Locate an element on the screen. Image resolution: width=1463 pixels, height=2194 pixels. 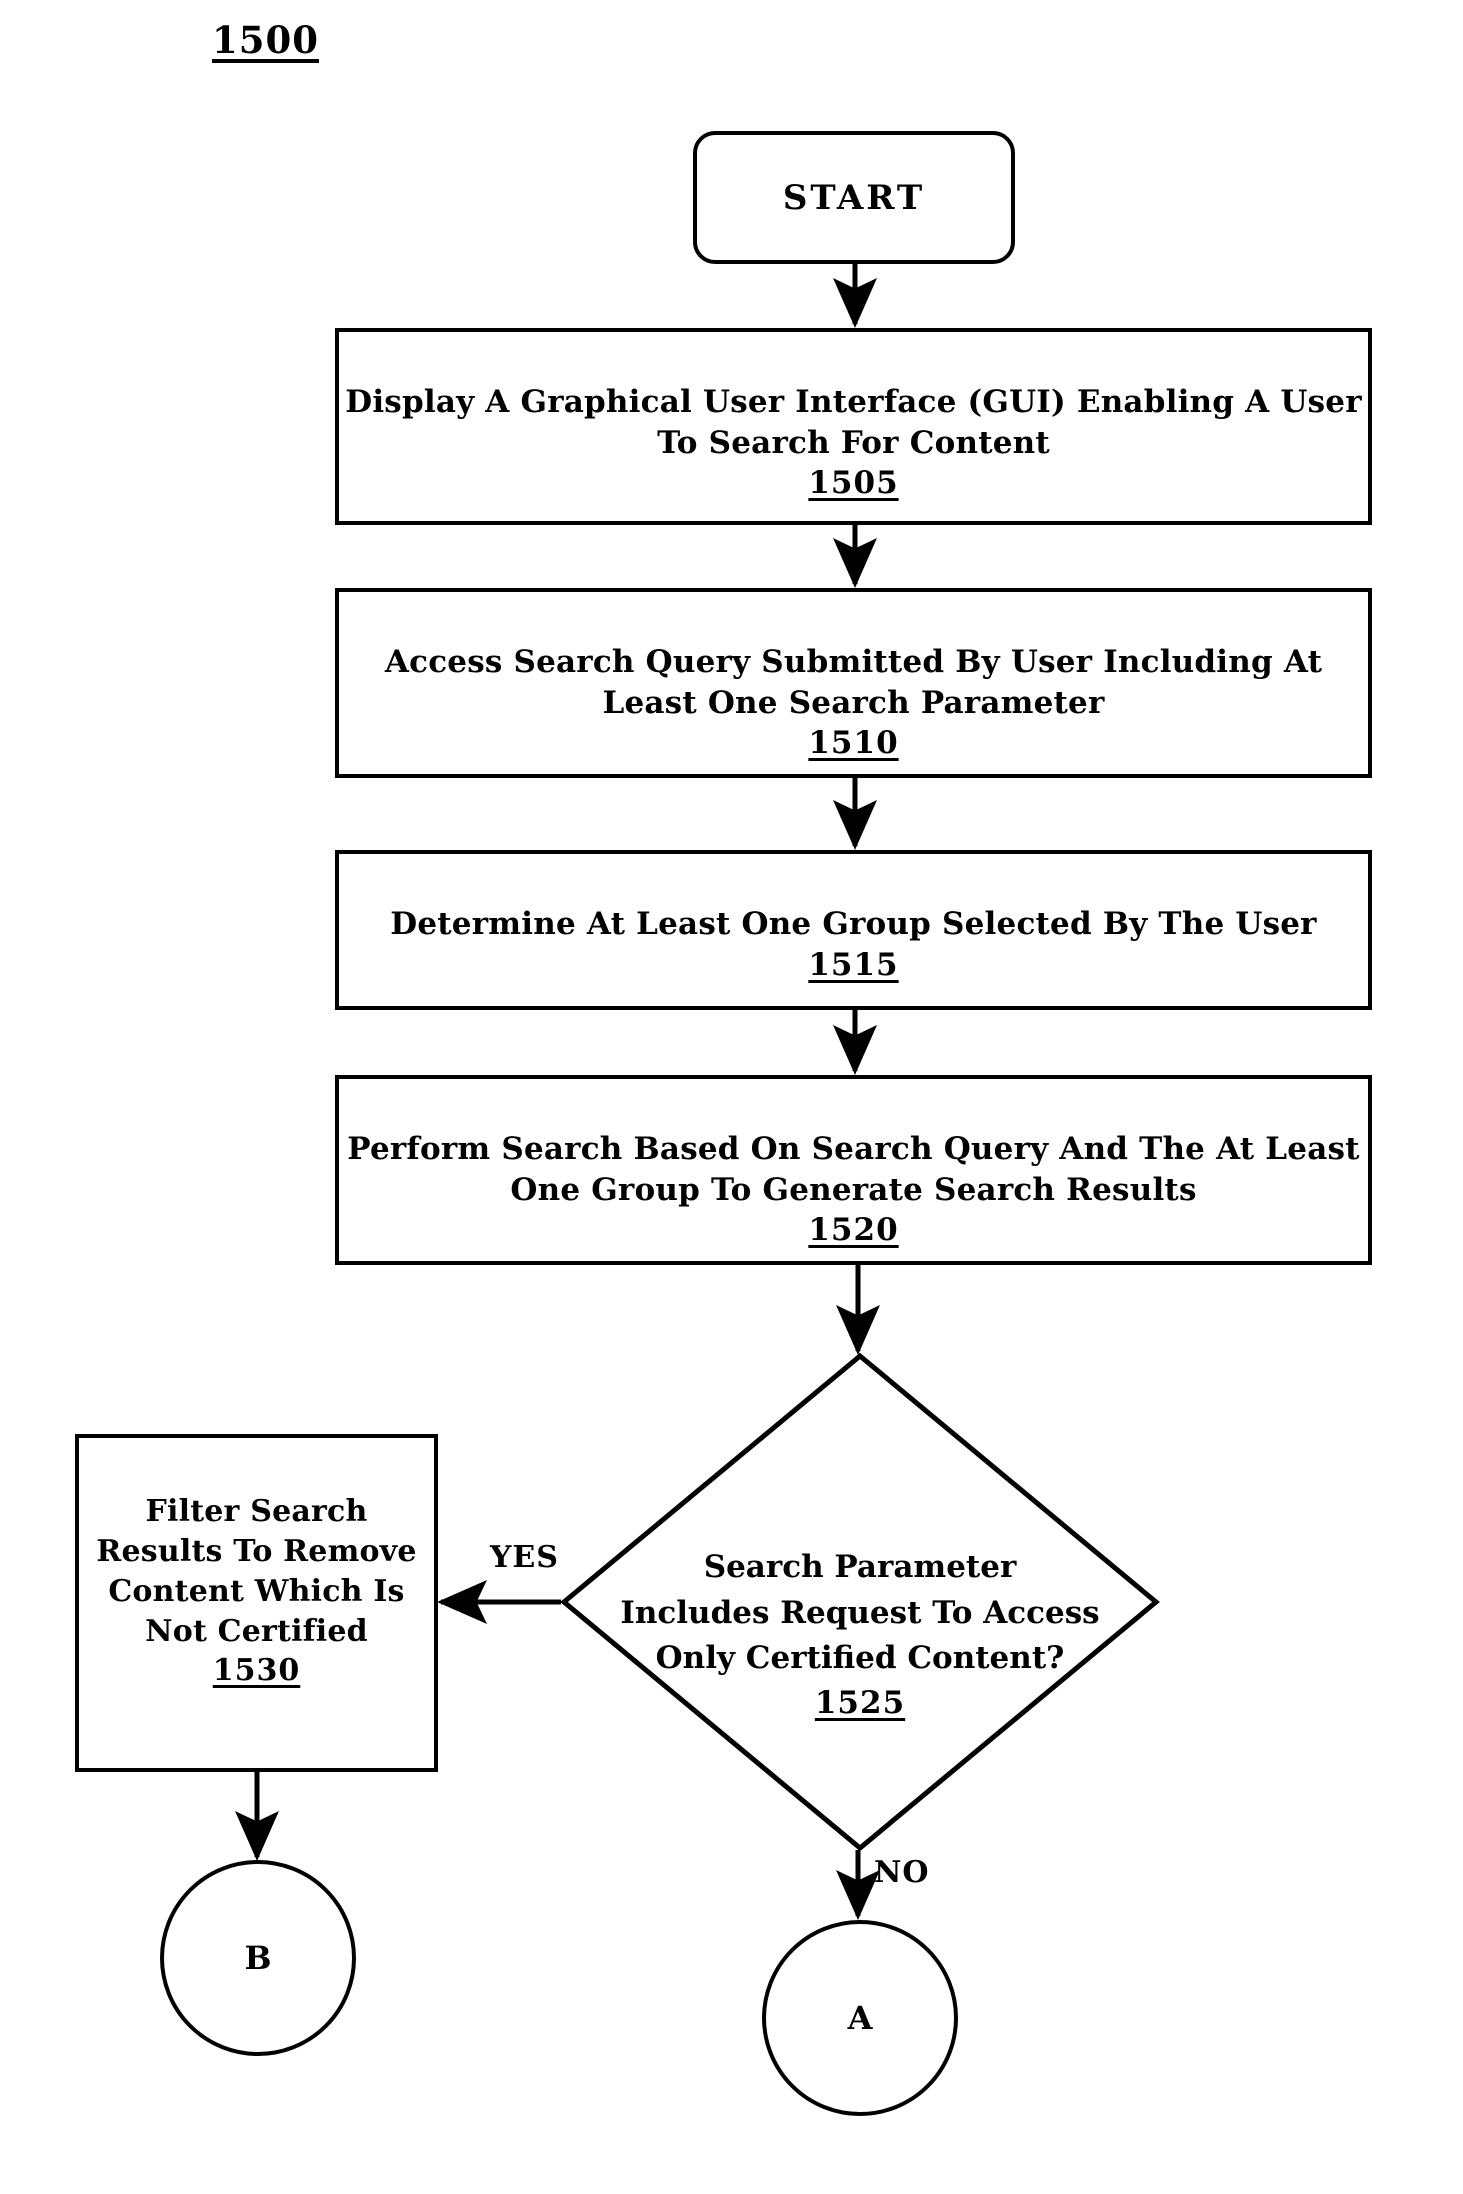
process-1505-ref: 1505 is located at coordinates (853, 482).